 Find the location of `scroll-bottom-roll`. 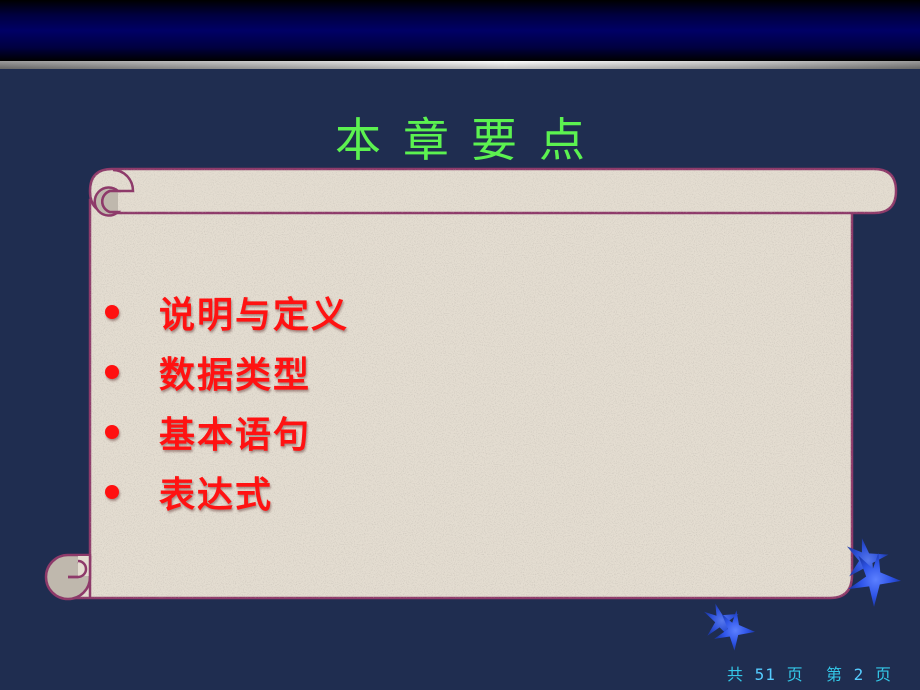

scroll-bottom-roll is located at coordinates (68, 577).